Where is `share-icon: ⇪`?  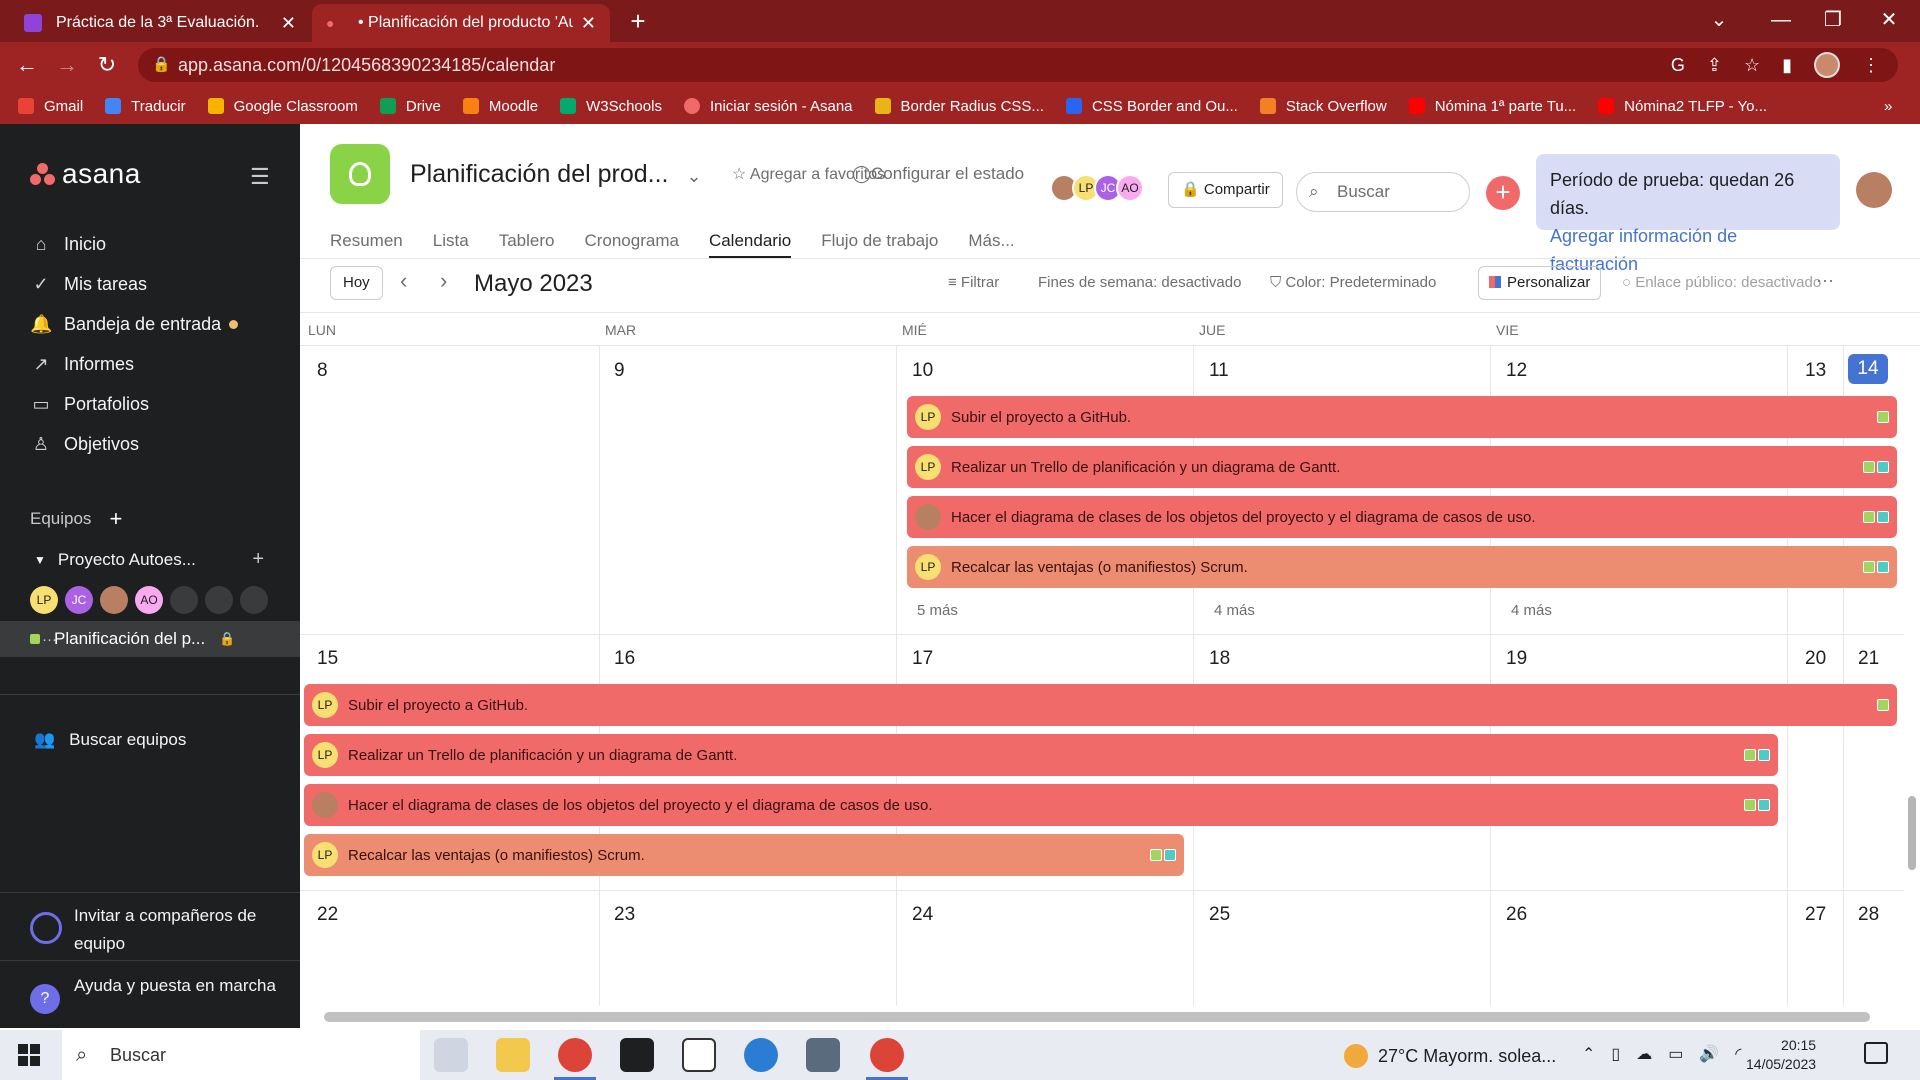
share-icon: ⇪ is located at coordinates (1714, 65).